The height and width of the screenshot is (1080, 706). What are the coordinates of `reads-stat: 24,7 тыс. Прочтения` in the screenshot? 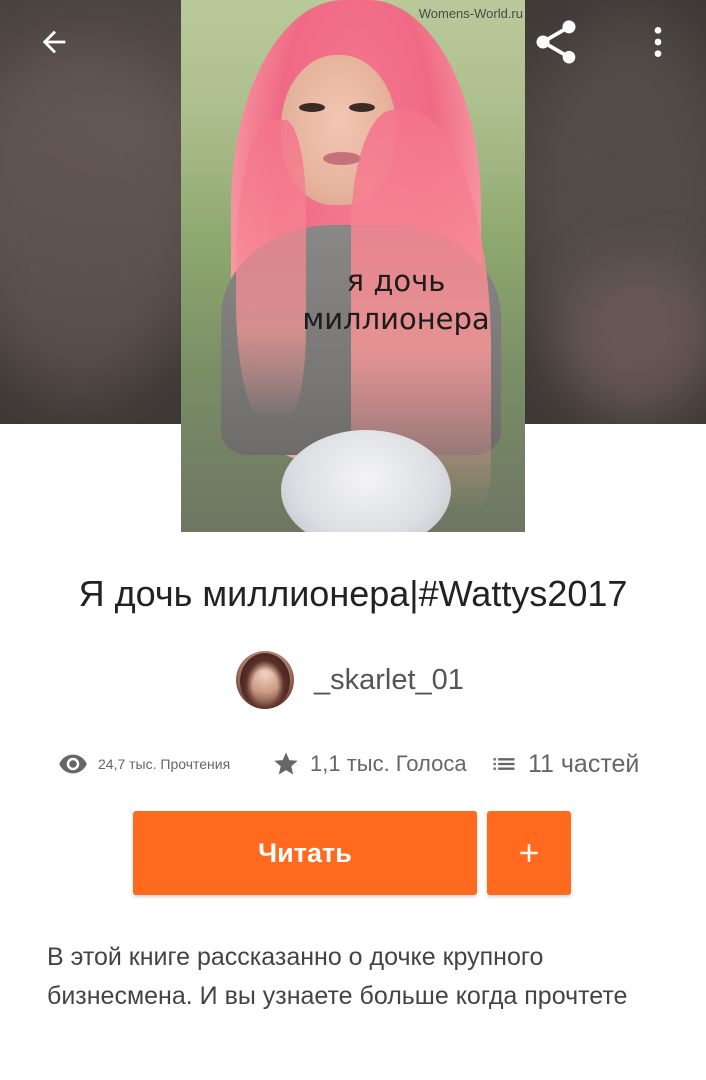 It's located at (144, 764).